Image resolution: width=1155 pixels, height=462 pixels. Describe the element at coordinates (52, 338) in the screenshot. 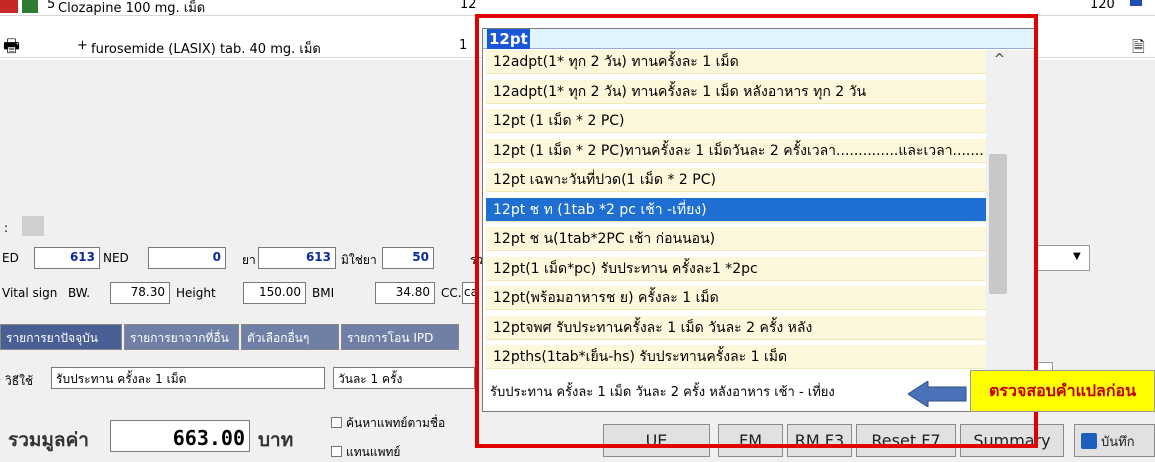

I see `tab-label: รายการยาปัจจุบัน` at that location.